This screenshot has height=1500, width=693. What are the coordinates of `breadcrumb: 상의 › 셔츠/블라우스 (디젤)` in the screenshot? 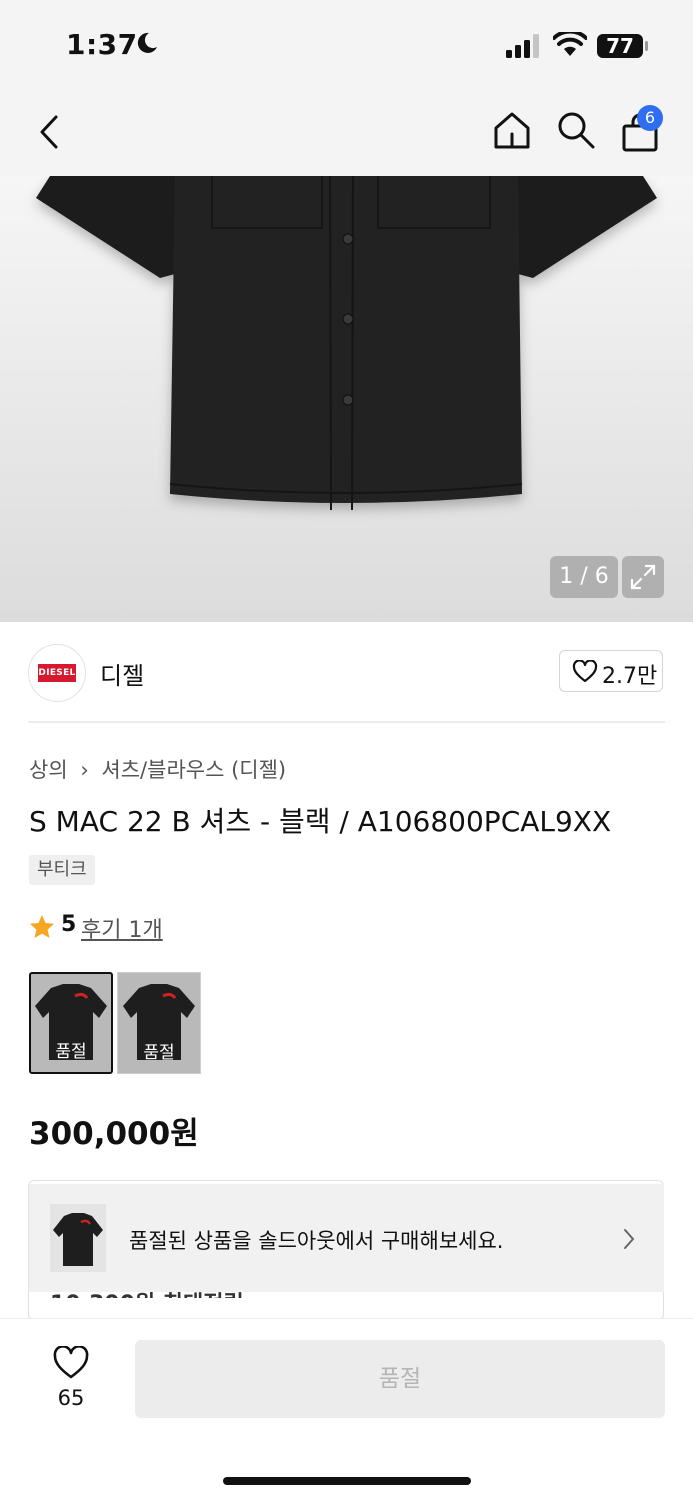 It's located at (157, 769).